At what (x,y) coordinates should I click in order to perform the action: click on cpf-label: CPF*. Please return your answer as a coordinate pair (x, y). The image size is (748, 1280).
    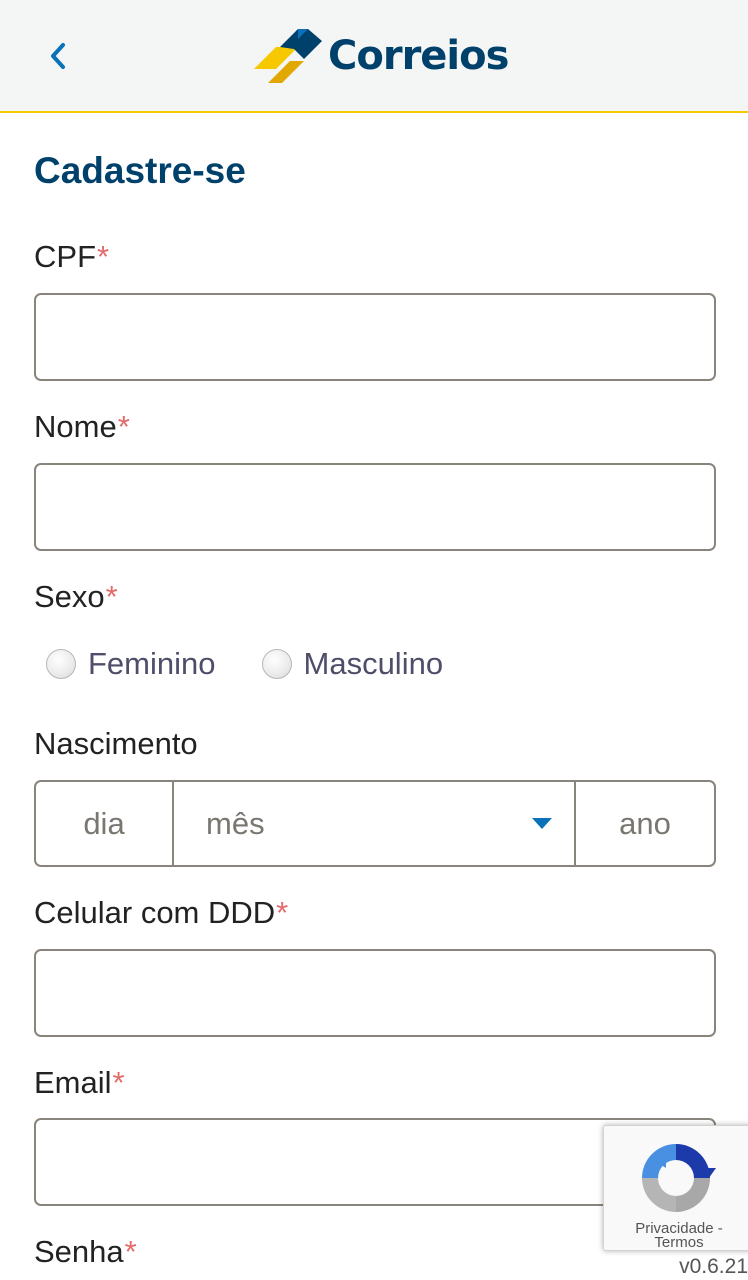
    Looking at the image, I should click on (71, 257).